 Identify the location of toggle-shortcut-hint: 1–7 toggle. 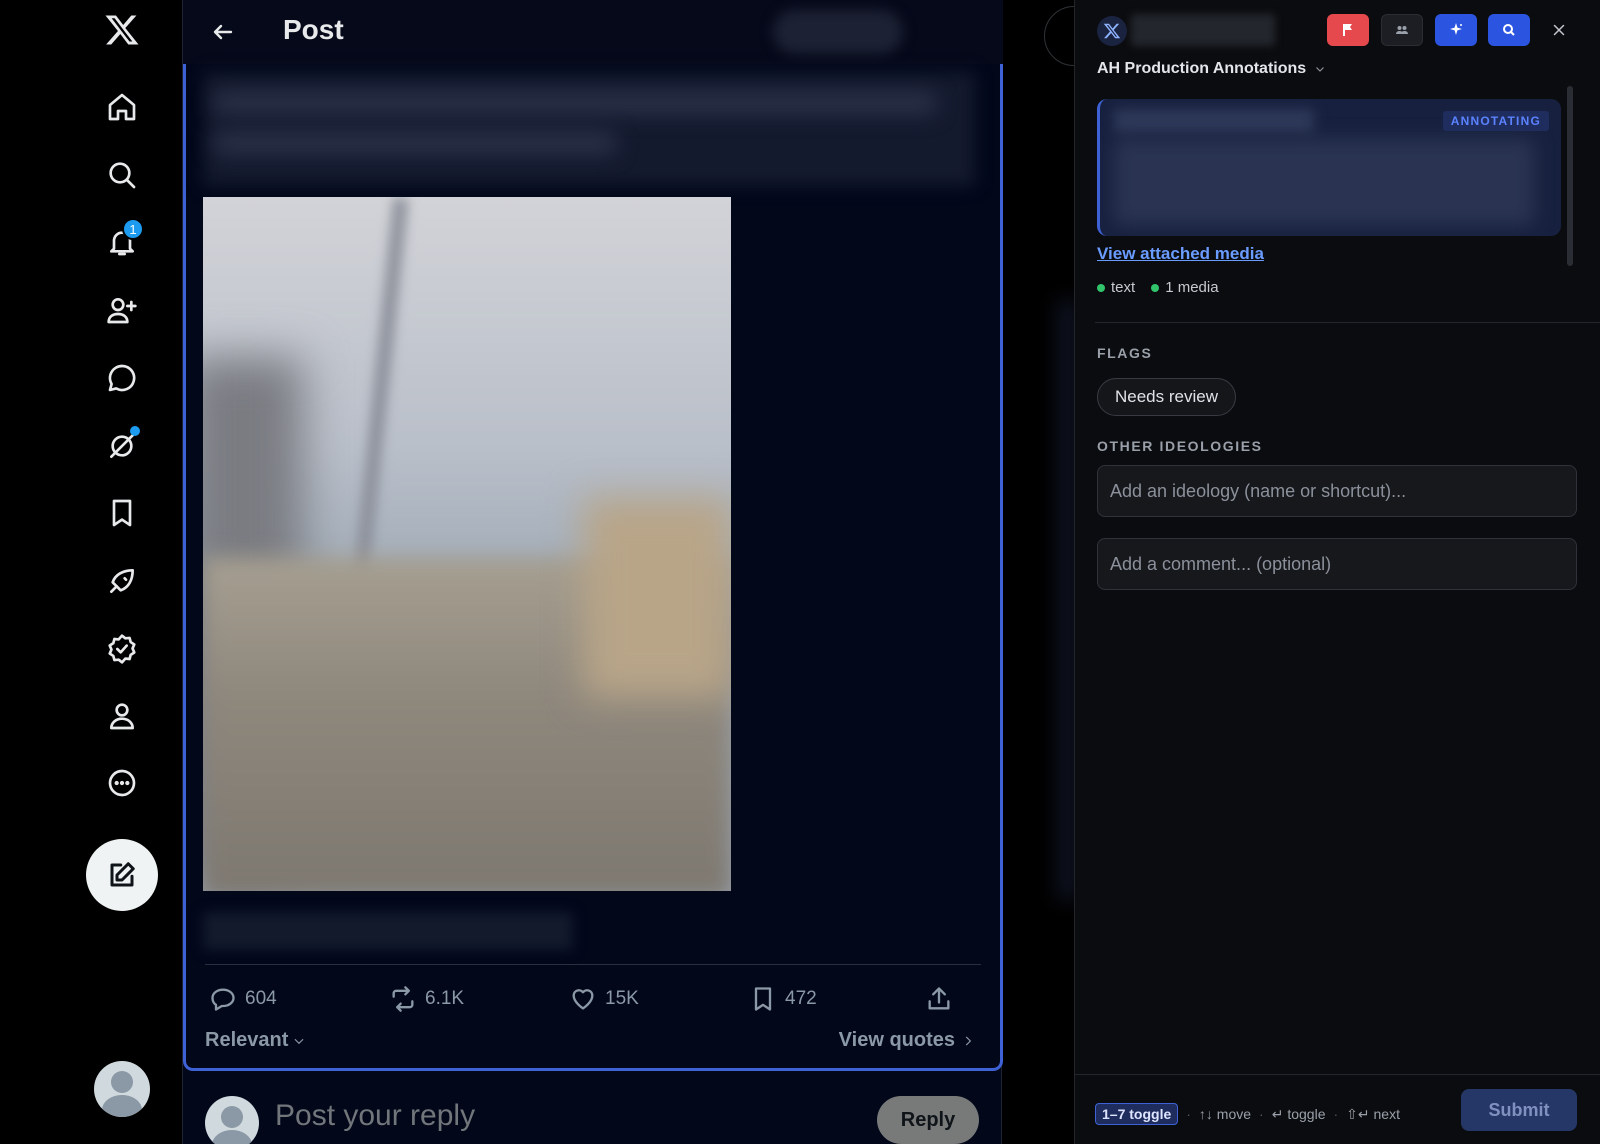
(1137, 1114).